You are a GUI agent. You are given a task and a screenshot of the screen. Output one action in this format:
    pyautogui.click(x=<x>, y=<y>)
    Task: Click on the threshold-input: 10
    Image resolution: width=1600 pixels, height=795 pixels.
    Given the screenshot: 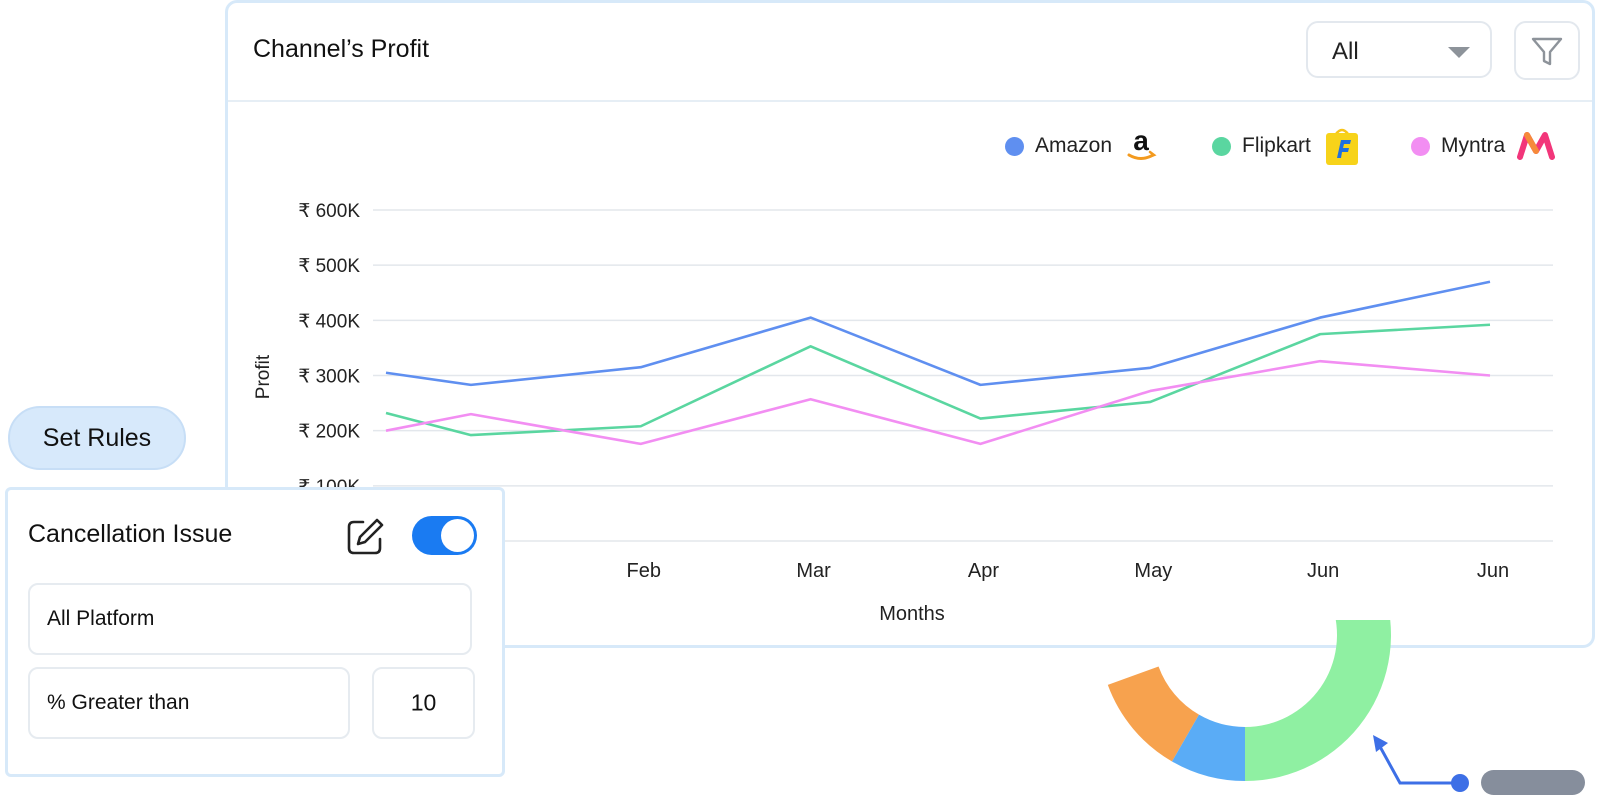 What is the action you would take?
    pyautogui.click(x=423, y=703)
    